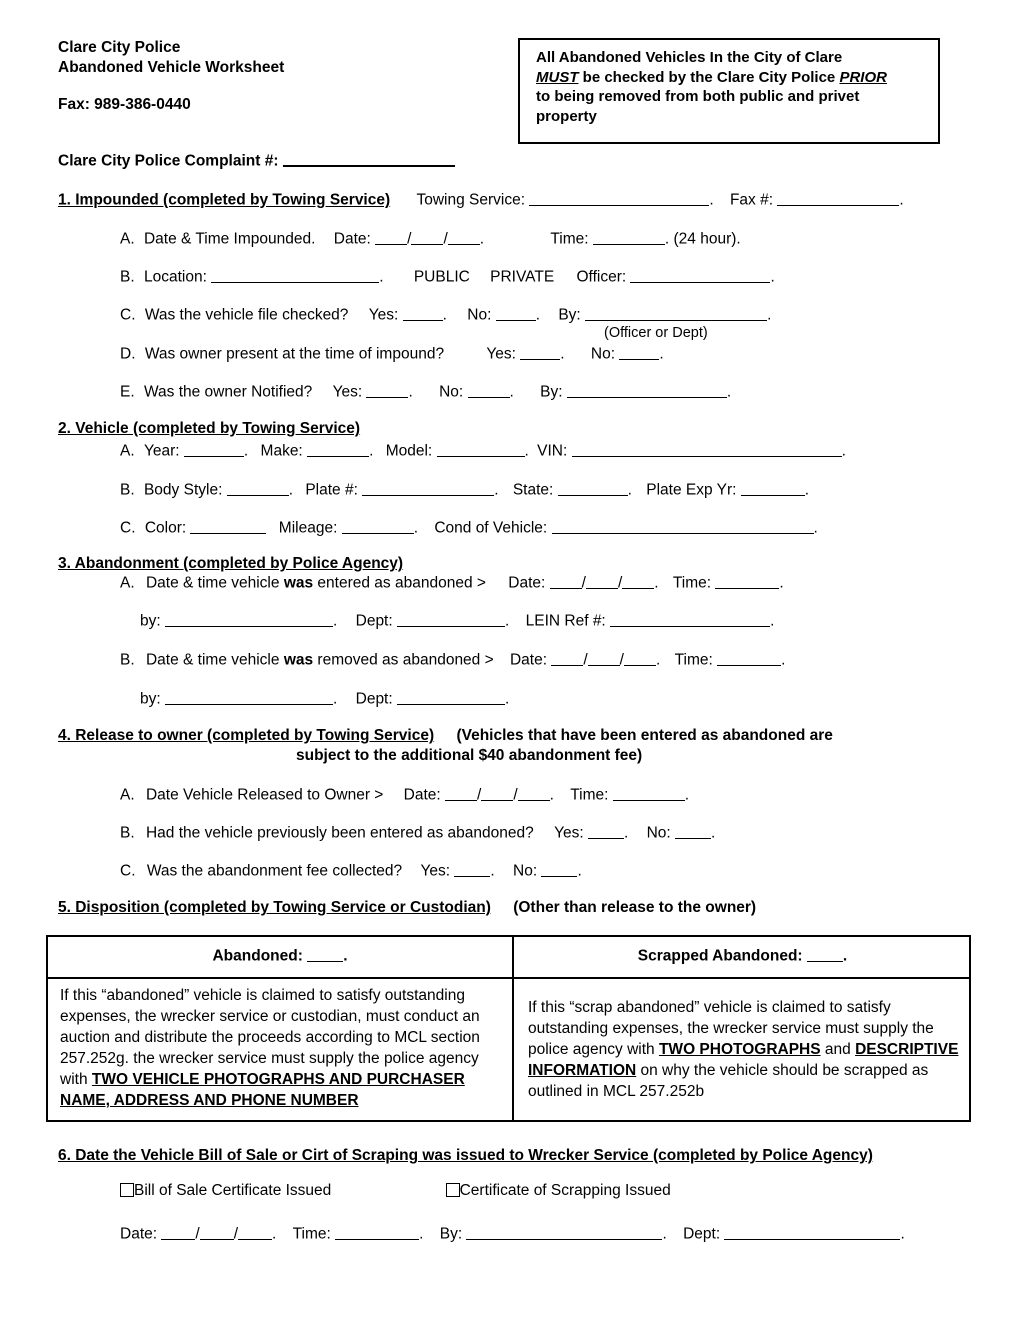 This screenshot has height=1320, width=1020. Describe the element at coordinates (452, 1190) in the screenshot. I see `scrapping-certificate-checkbox` at that location.